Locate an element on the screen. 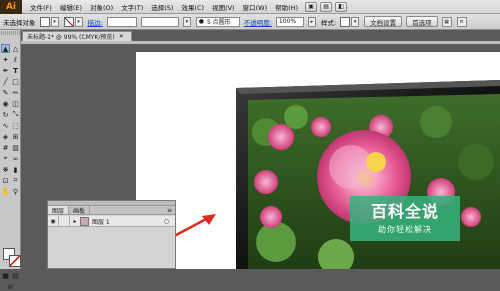  layer-thumbnail is located at coordinates (84, 221).